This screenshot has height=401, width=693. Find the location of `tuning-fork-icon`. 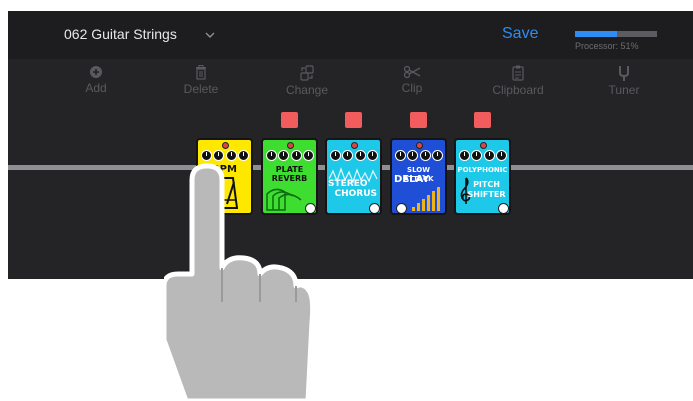

tuning-fork-icon is located at coordinates (624, 73).